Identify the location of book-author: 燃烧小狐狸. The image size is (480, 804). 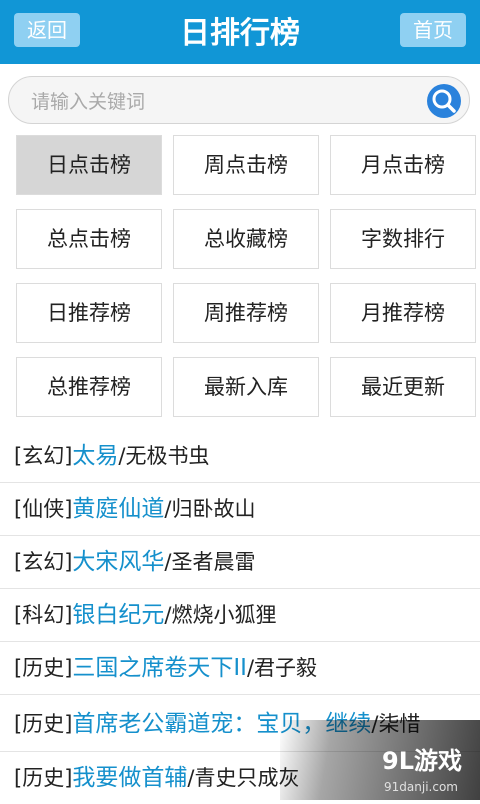
(224, 615).